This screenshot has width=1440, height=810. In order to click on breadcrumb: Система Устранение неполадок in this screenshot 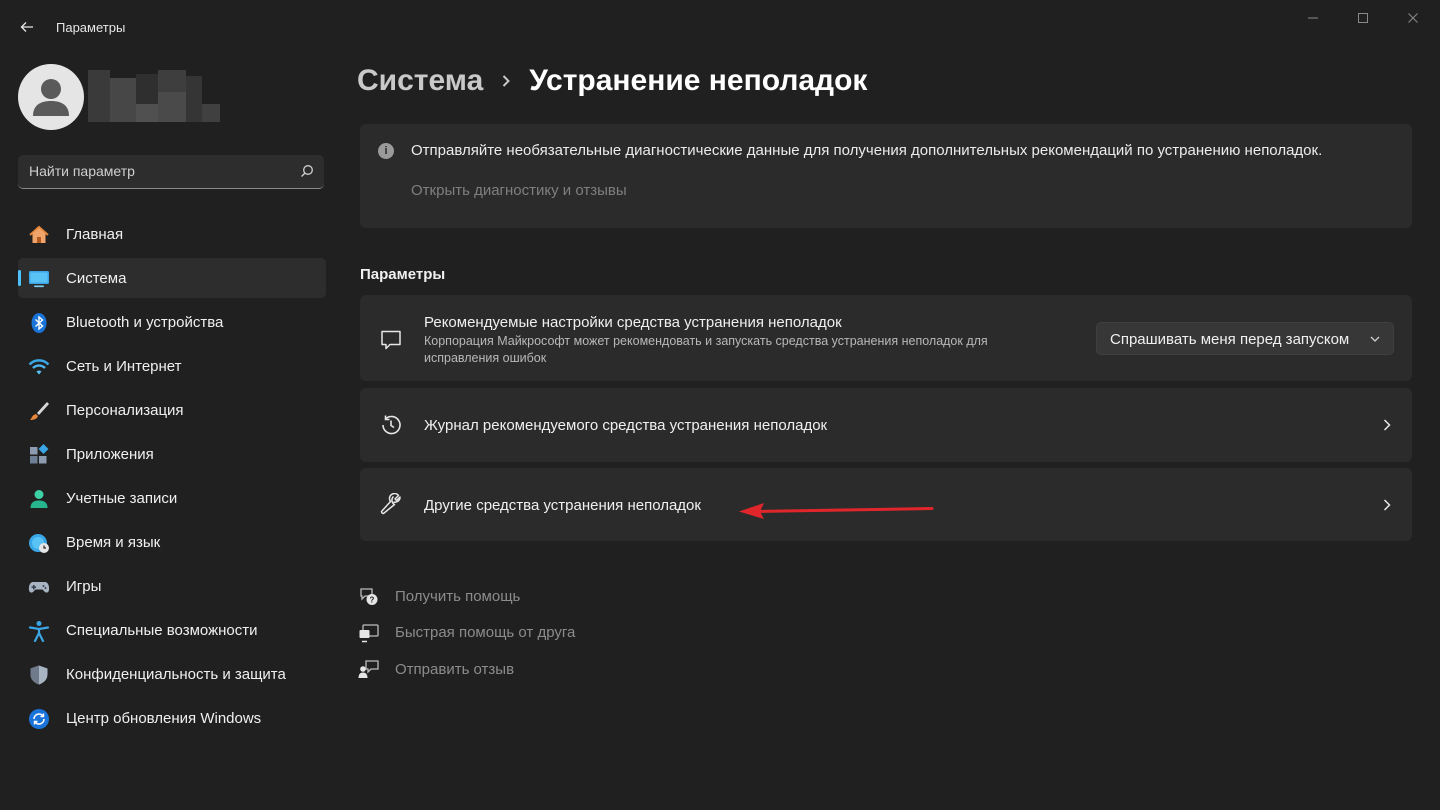, I will do `click(612, 81)`.